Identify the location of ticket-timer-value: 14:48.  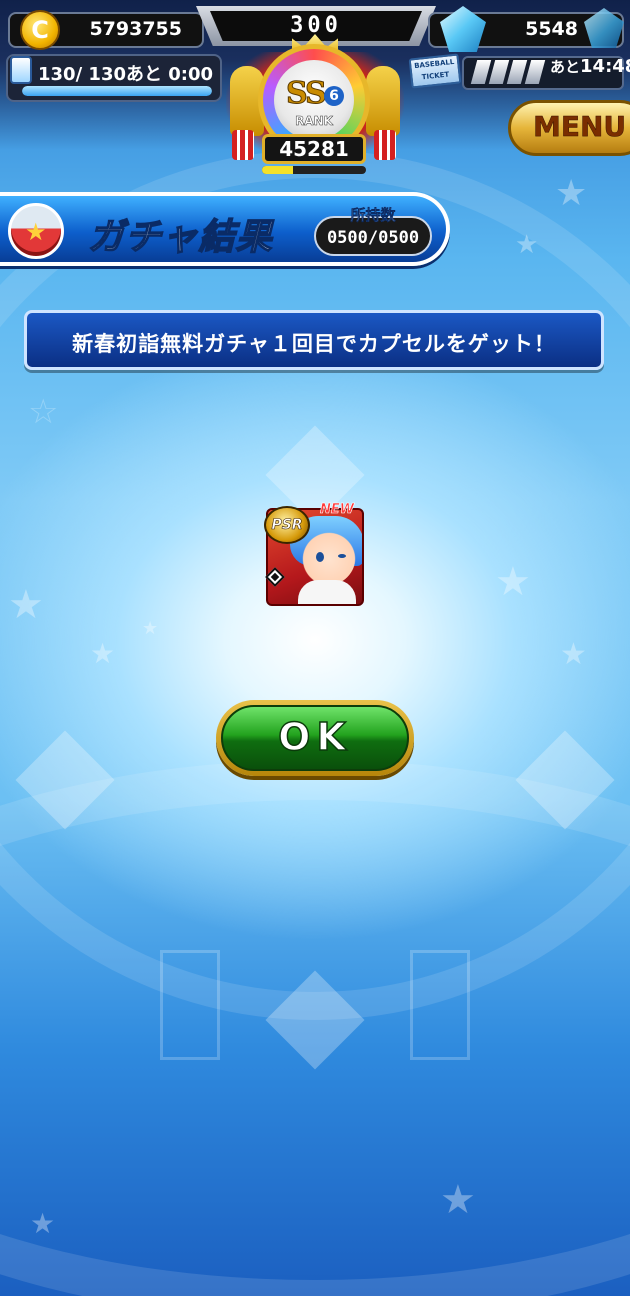
(605, 66).